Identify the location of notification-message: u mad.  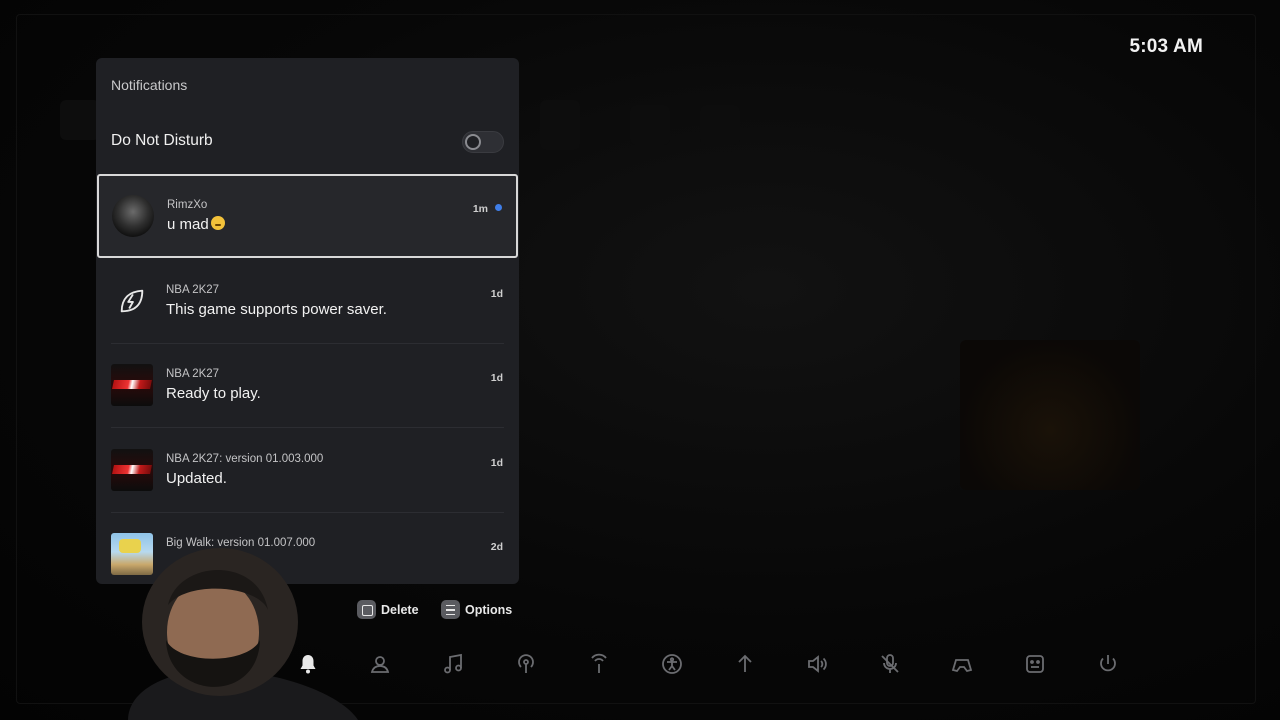
(196, 224).